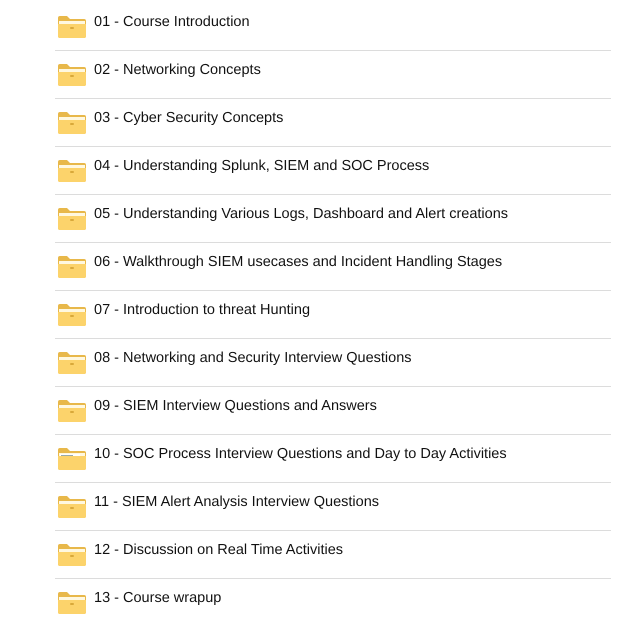  What do you see at coordinates (219, 550) in the screenshot?
I see `folder-name: 12 - Discussion on Real Time Activities` at bounding box center [219, 550].